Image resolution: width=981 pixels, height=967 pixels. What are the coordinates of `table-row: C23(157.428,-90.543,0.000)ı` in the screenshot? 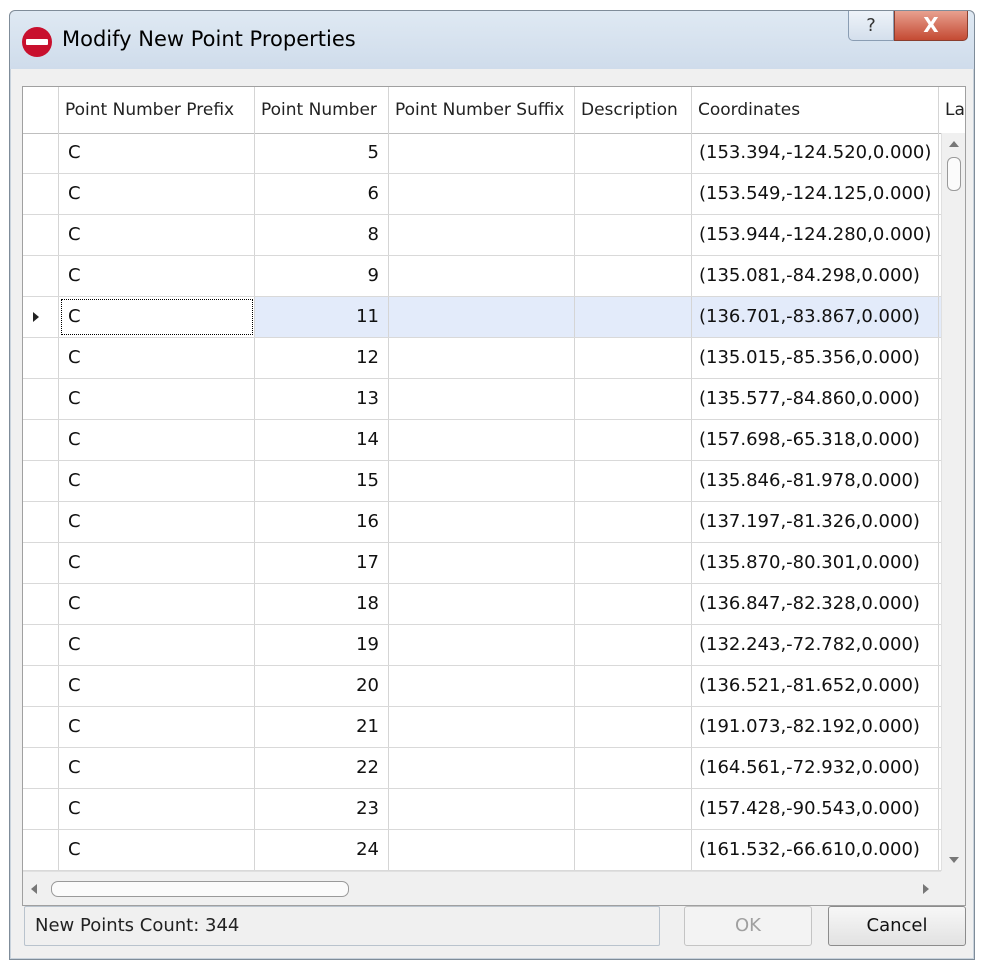 It's located at (494, 809).